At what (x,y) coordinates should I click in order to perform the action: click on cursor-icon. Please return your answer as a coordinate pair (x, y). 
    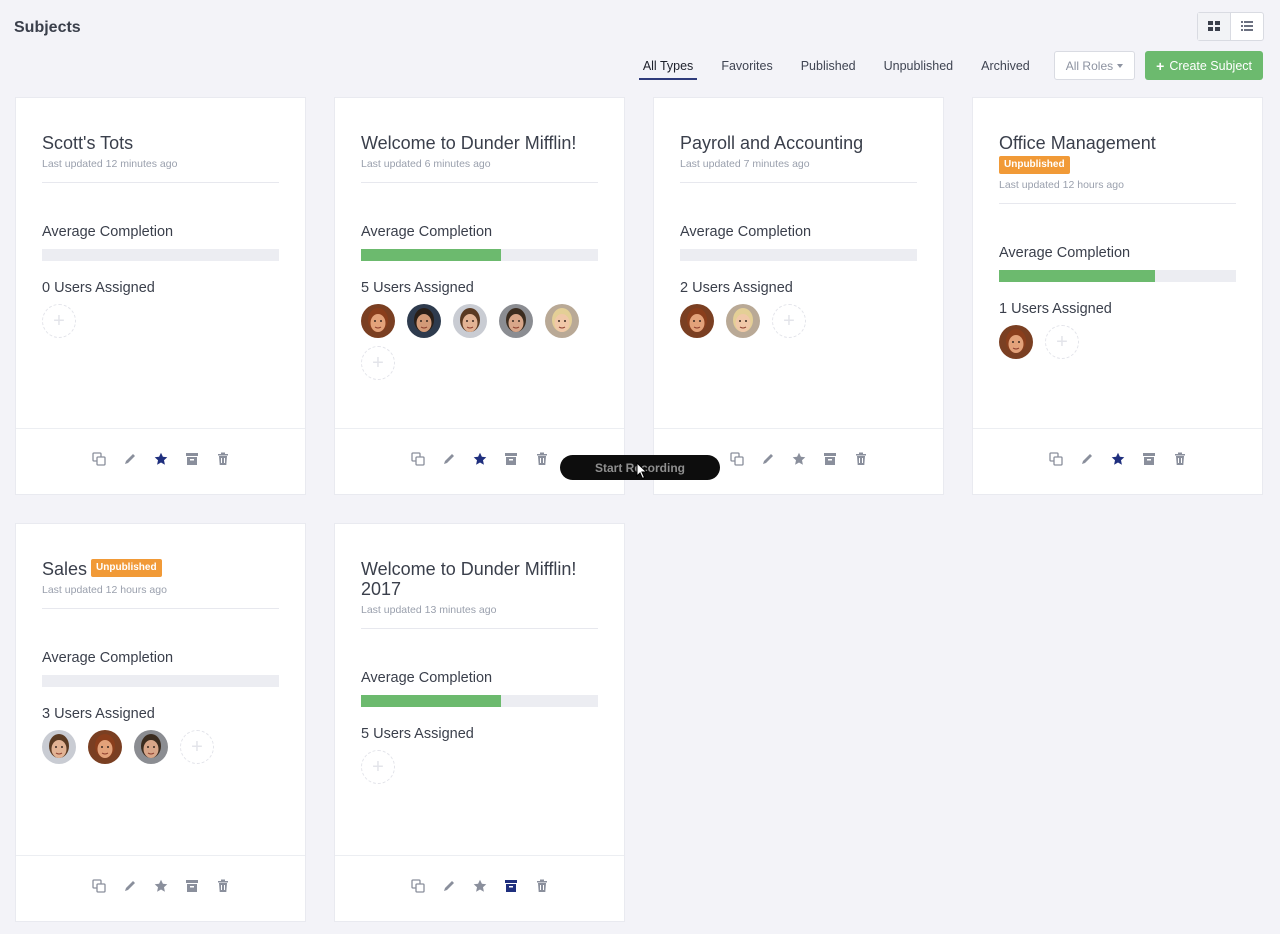
    Looking at the image, I should click on (642, 473).